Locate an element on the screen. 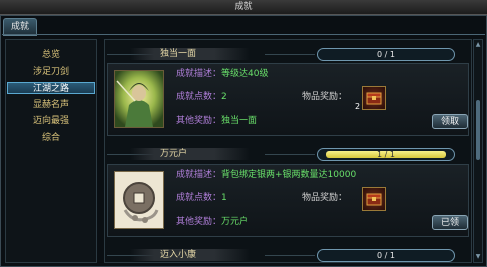 This screenshot has height=267, width=487. scroll-thumb is located at coordinates (478, 130).